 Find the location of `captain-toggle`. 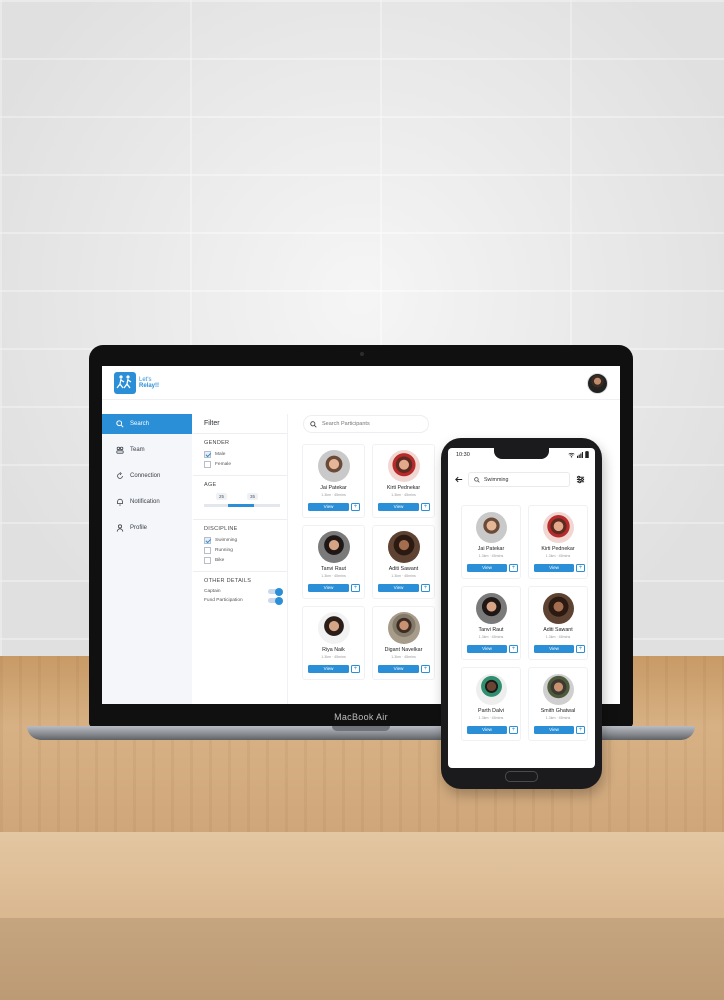

captain-toggle is located at coordinates (275, 591).